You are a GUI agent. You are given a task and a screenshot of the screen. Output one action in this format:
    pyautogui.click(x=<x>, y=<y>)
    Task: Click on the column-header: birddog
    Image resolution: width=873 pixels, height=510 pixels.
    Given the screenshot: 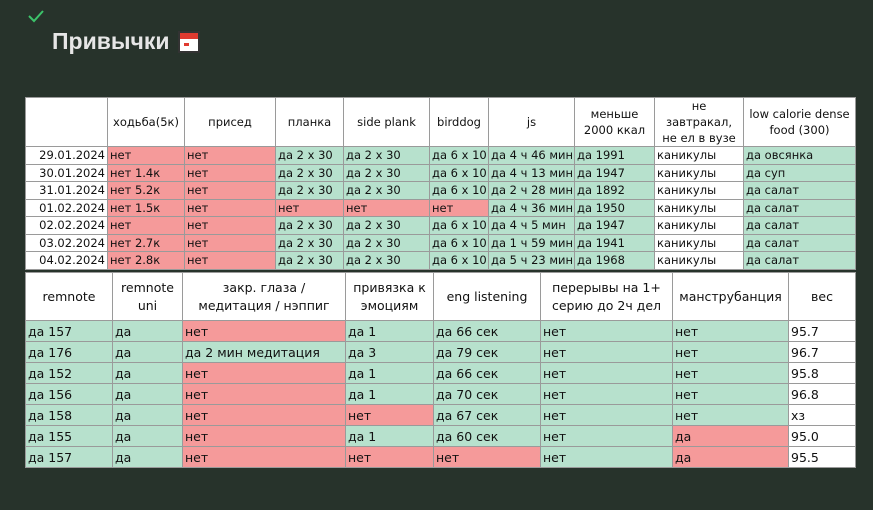 What is the action you would take?
    pyautogui.click(x=459, y=122)
    